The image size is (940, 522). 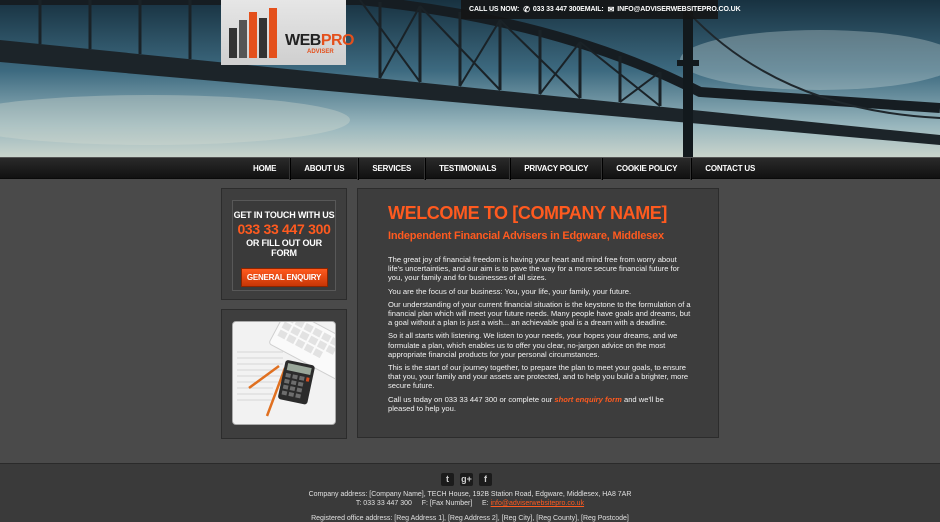 What do you see at coordinates (284, 229) in the screenshot?
I see `cta-phone-number: 033 33 447 300` at bounding box center [284, 229].